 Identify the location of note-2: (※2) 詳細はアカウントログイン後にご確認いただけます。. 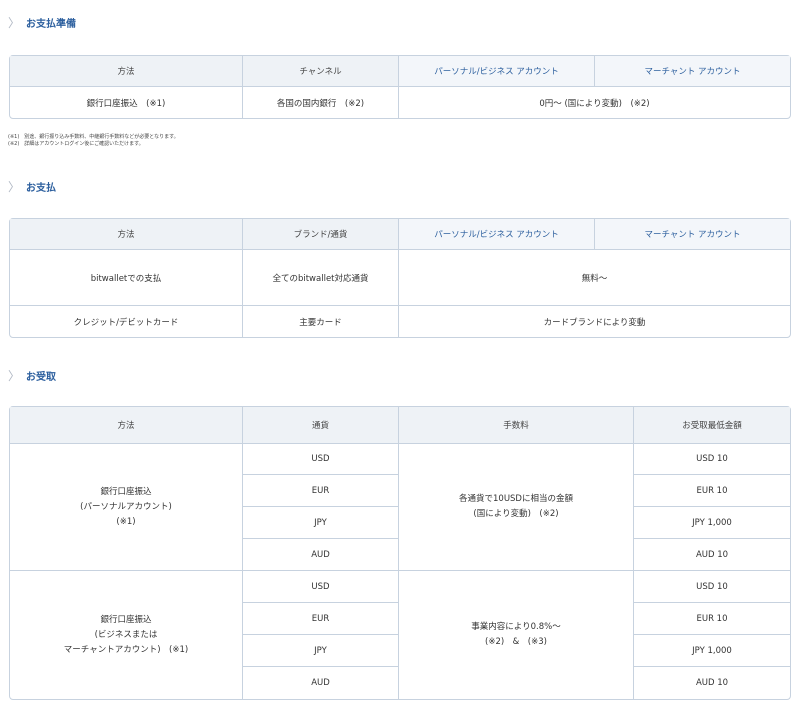
(76, 144).